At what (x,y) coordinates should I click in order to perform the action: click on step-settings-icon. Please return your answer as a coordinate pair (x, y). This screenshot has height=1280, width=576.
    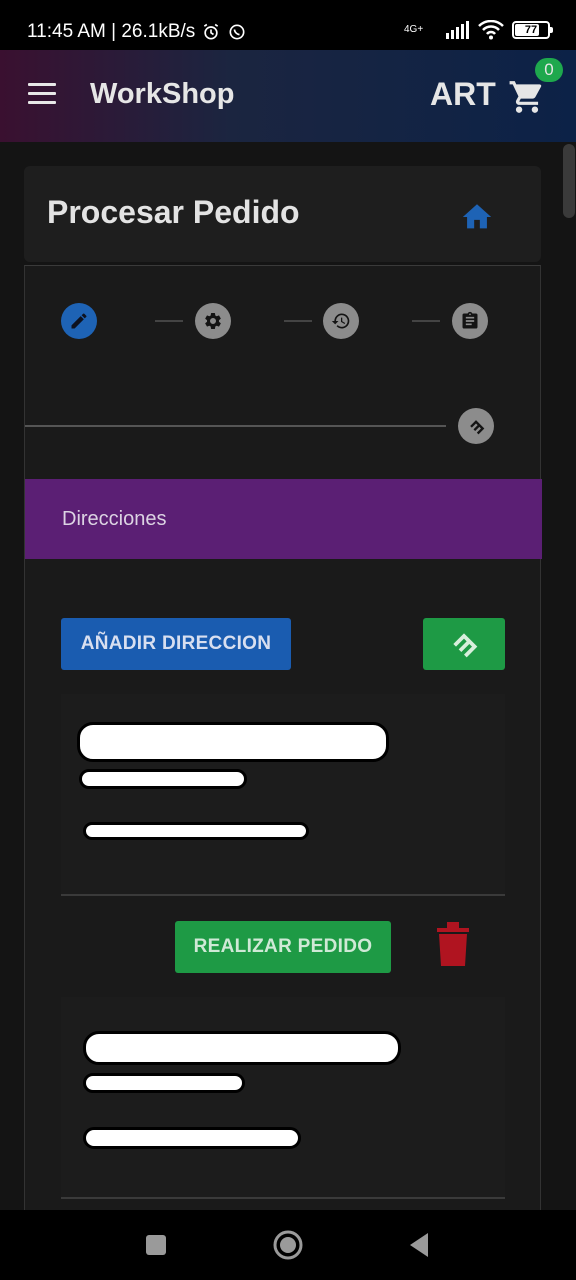
    Looking at the image, I should click on (213, 321).